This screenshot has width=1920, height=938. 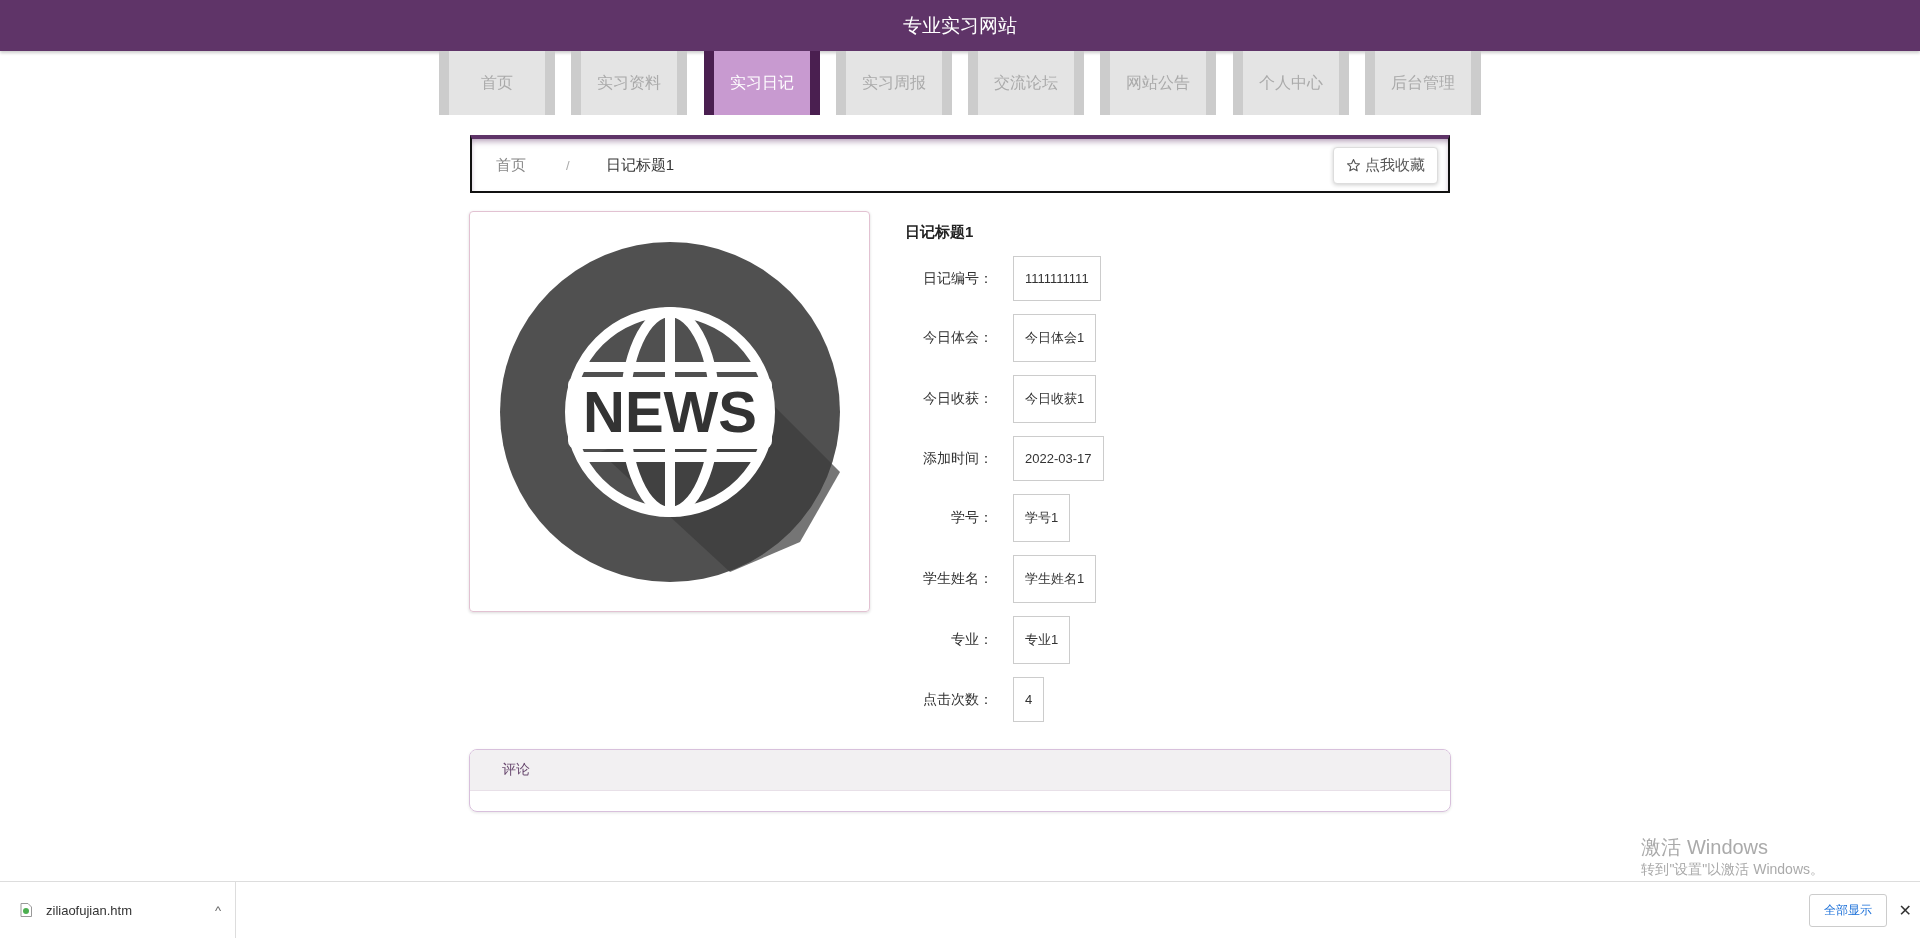 What do you see at coordinates (1055, 399) in the screenshot?
I see `field-value: 今日收获1` at bounding box center [1055, 399].